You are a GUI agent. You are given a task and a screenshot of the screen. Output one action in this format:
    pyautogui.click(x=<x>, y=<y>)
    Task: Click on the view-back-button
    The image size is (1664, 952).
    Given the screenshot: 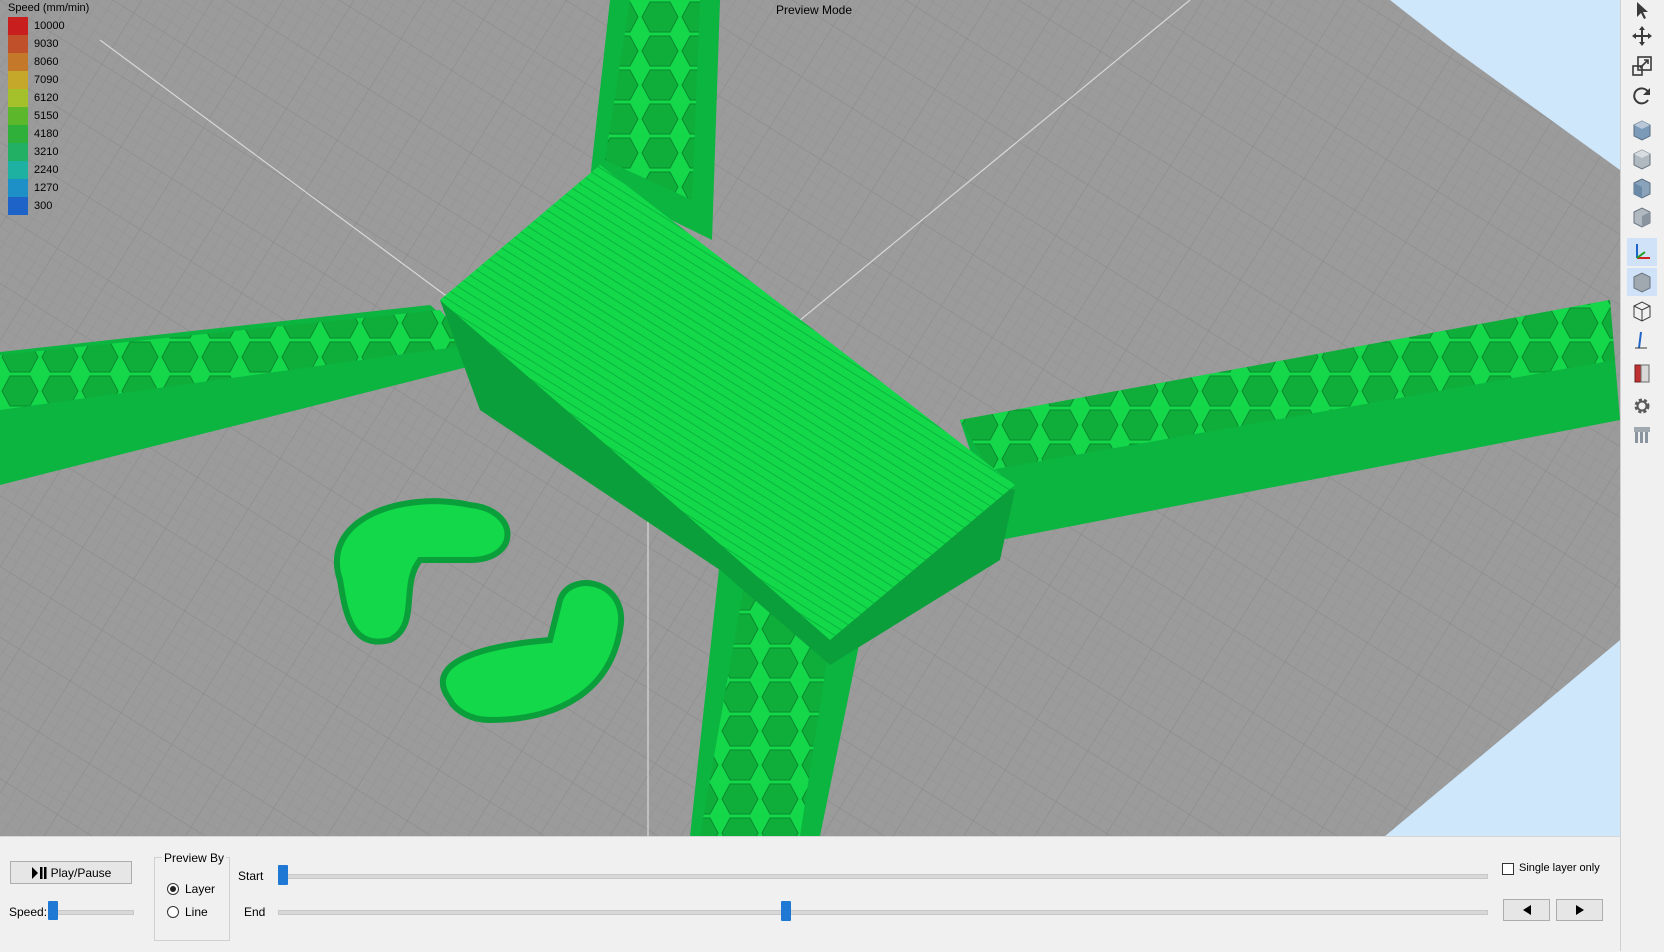 What is the action you would take?
    pyautogui.click(x=1642, y=159)
    